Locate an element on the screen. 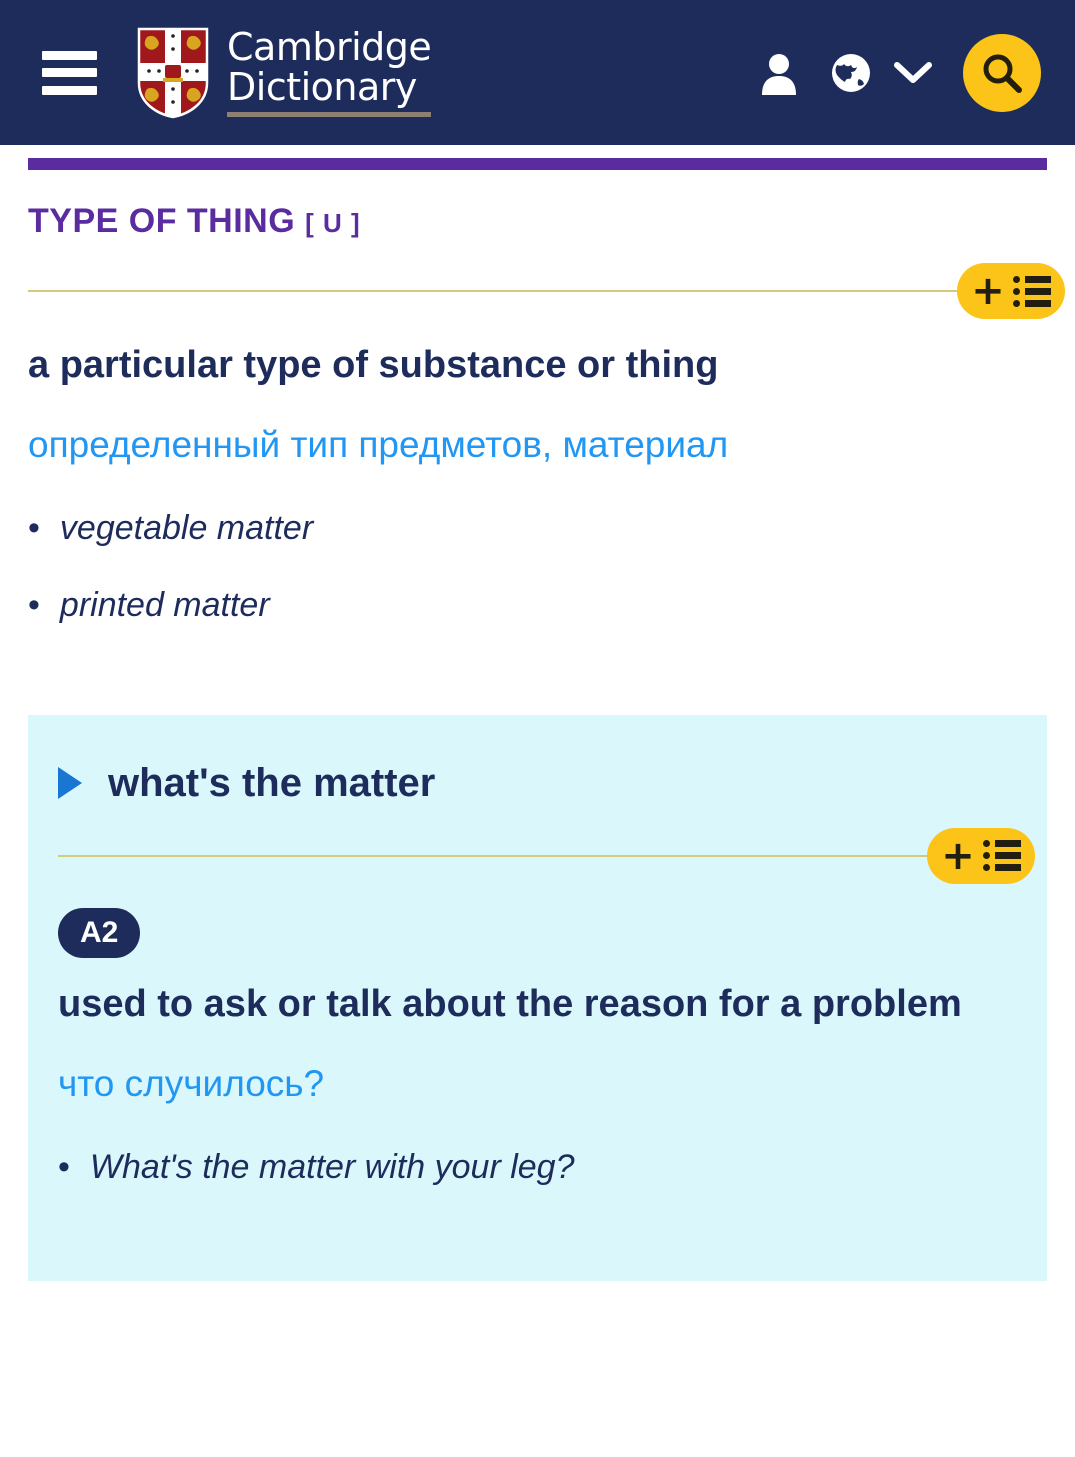 This screenshot has height=1457, width=1075. example-text: What's the matter with your leg? is located at coordinates (332, 1167).